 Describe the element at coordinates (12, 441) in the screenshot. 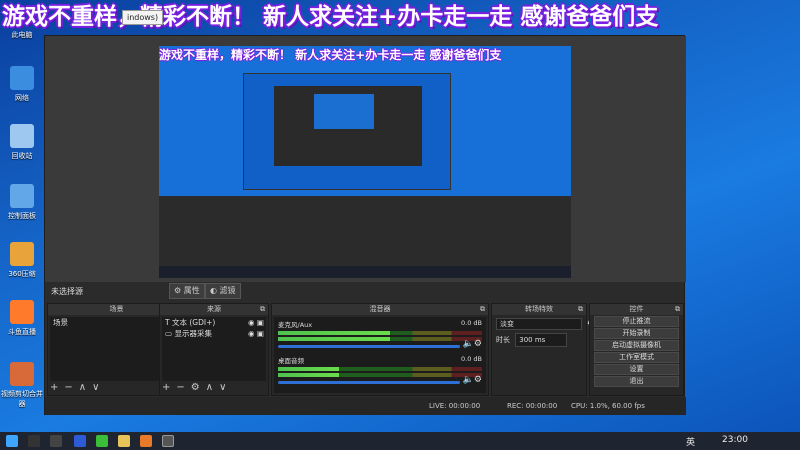

I see `windows-start-icon` at that location.